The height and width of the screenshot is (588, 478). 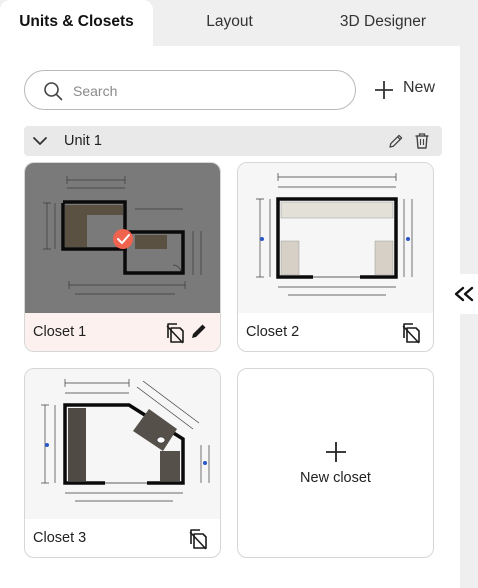 What do you see at coordinates (60, 332) in the screenshot?
I see `closet-name: Closet 1` at bounding box center [60, 332].